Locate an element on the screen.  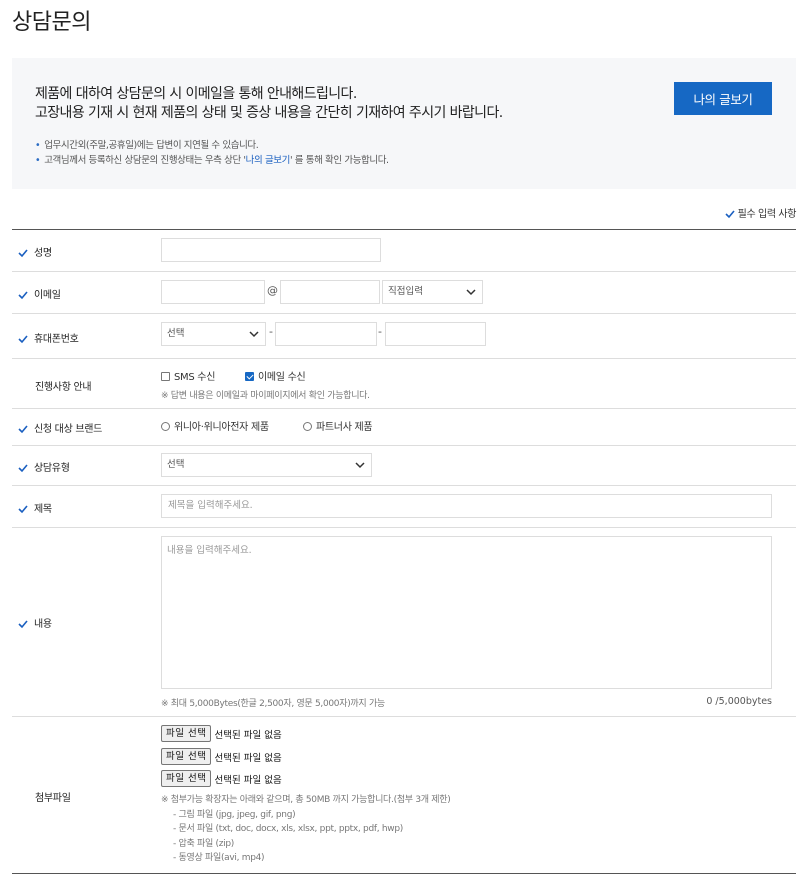
phone-middle-input is located at coordinates (326, 334).